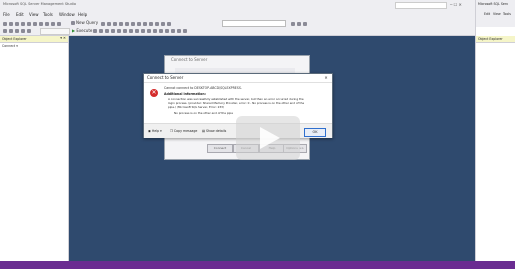 The image size is (515, 269). Describe the element at coordinates (20, 14) in the screenshot. I see `menu-edit: Edit` at that location.